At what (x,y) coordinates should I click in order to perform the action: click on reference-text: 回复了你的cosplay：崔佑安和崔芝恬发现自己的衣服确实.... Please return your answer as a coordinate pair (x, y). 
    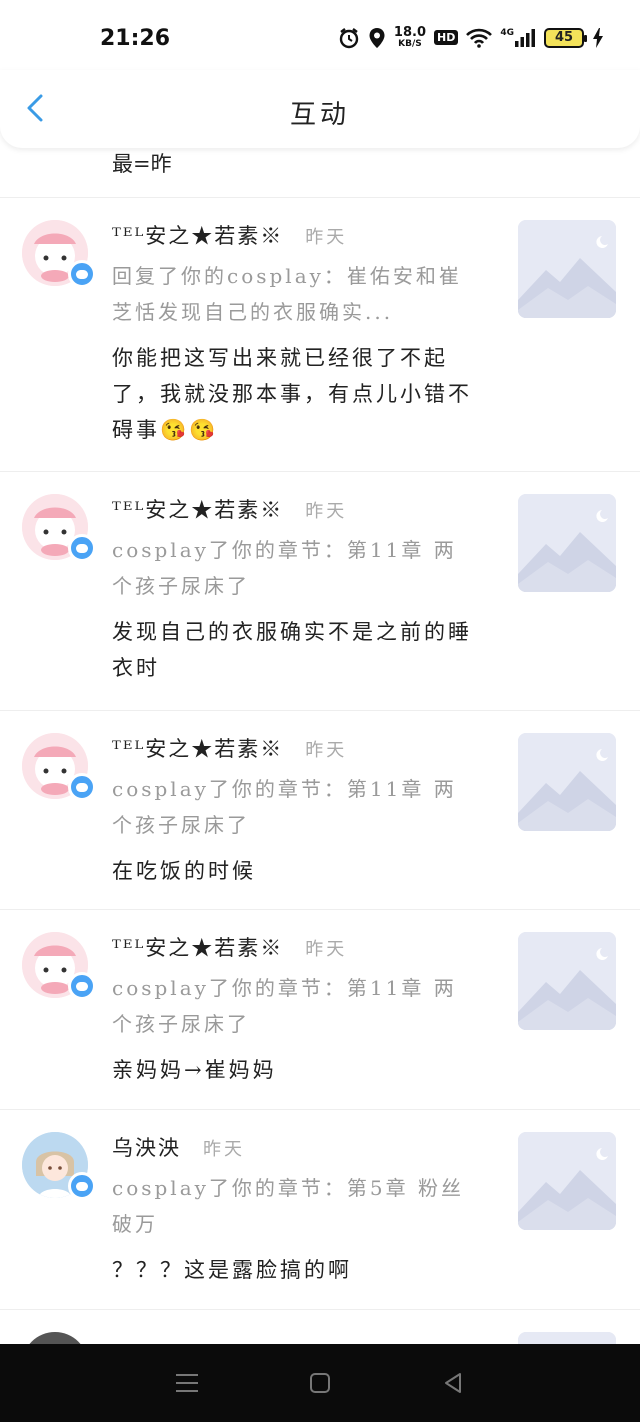
    Looking at the image, I should click on (287, 294).